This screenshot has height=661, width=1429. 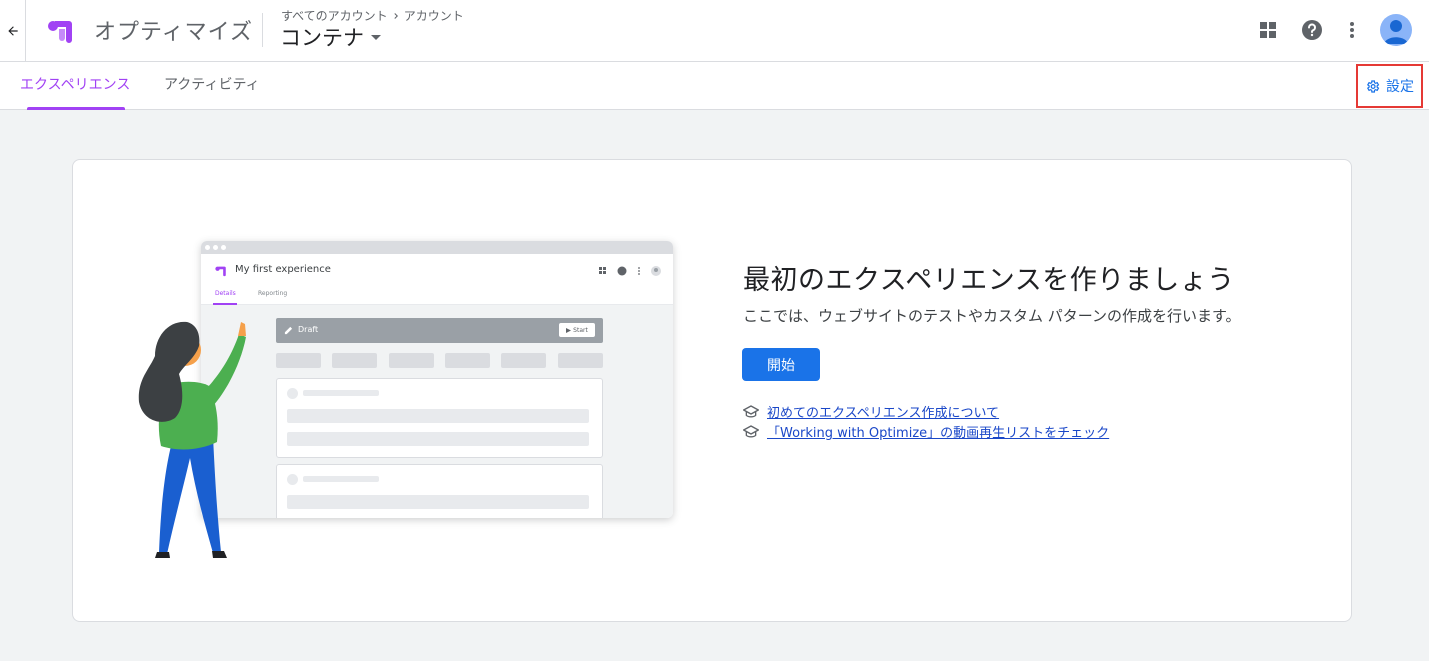 What do you see at coordinates (308, 329) in the screenshot?
I see `illustration-draft-label: Draft` at bounding box center [308, 329].